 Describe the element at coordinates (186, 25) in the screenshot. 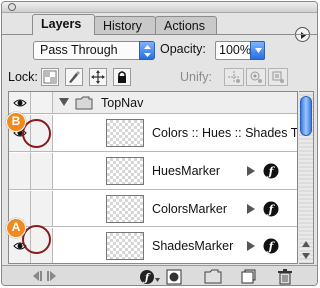

I see `tab-actions: Actions` at that location.